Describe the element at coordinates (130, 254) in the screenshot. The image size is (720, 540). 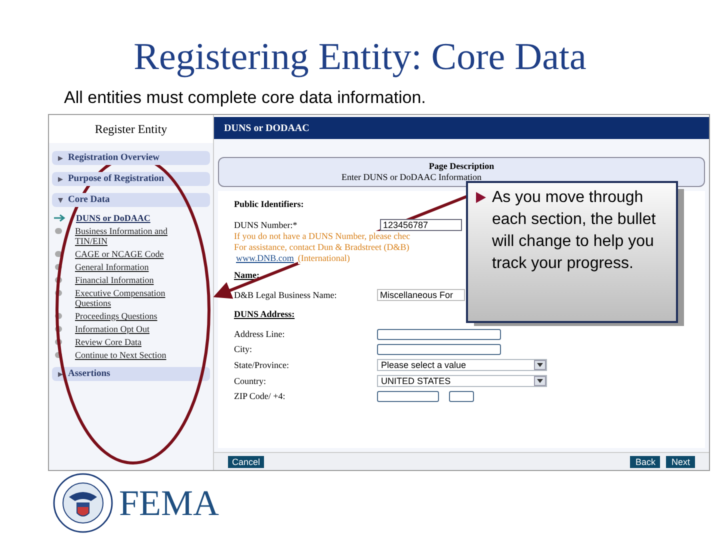
I see `sidebar-step-link: CAGE or NCAGE Code` at that location.